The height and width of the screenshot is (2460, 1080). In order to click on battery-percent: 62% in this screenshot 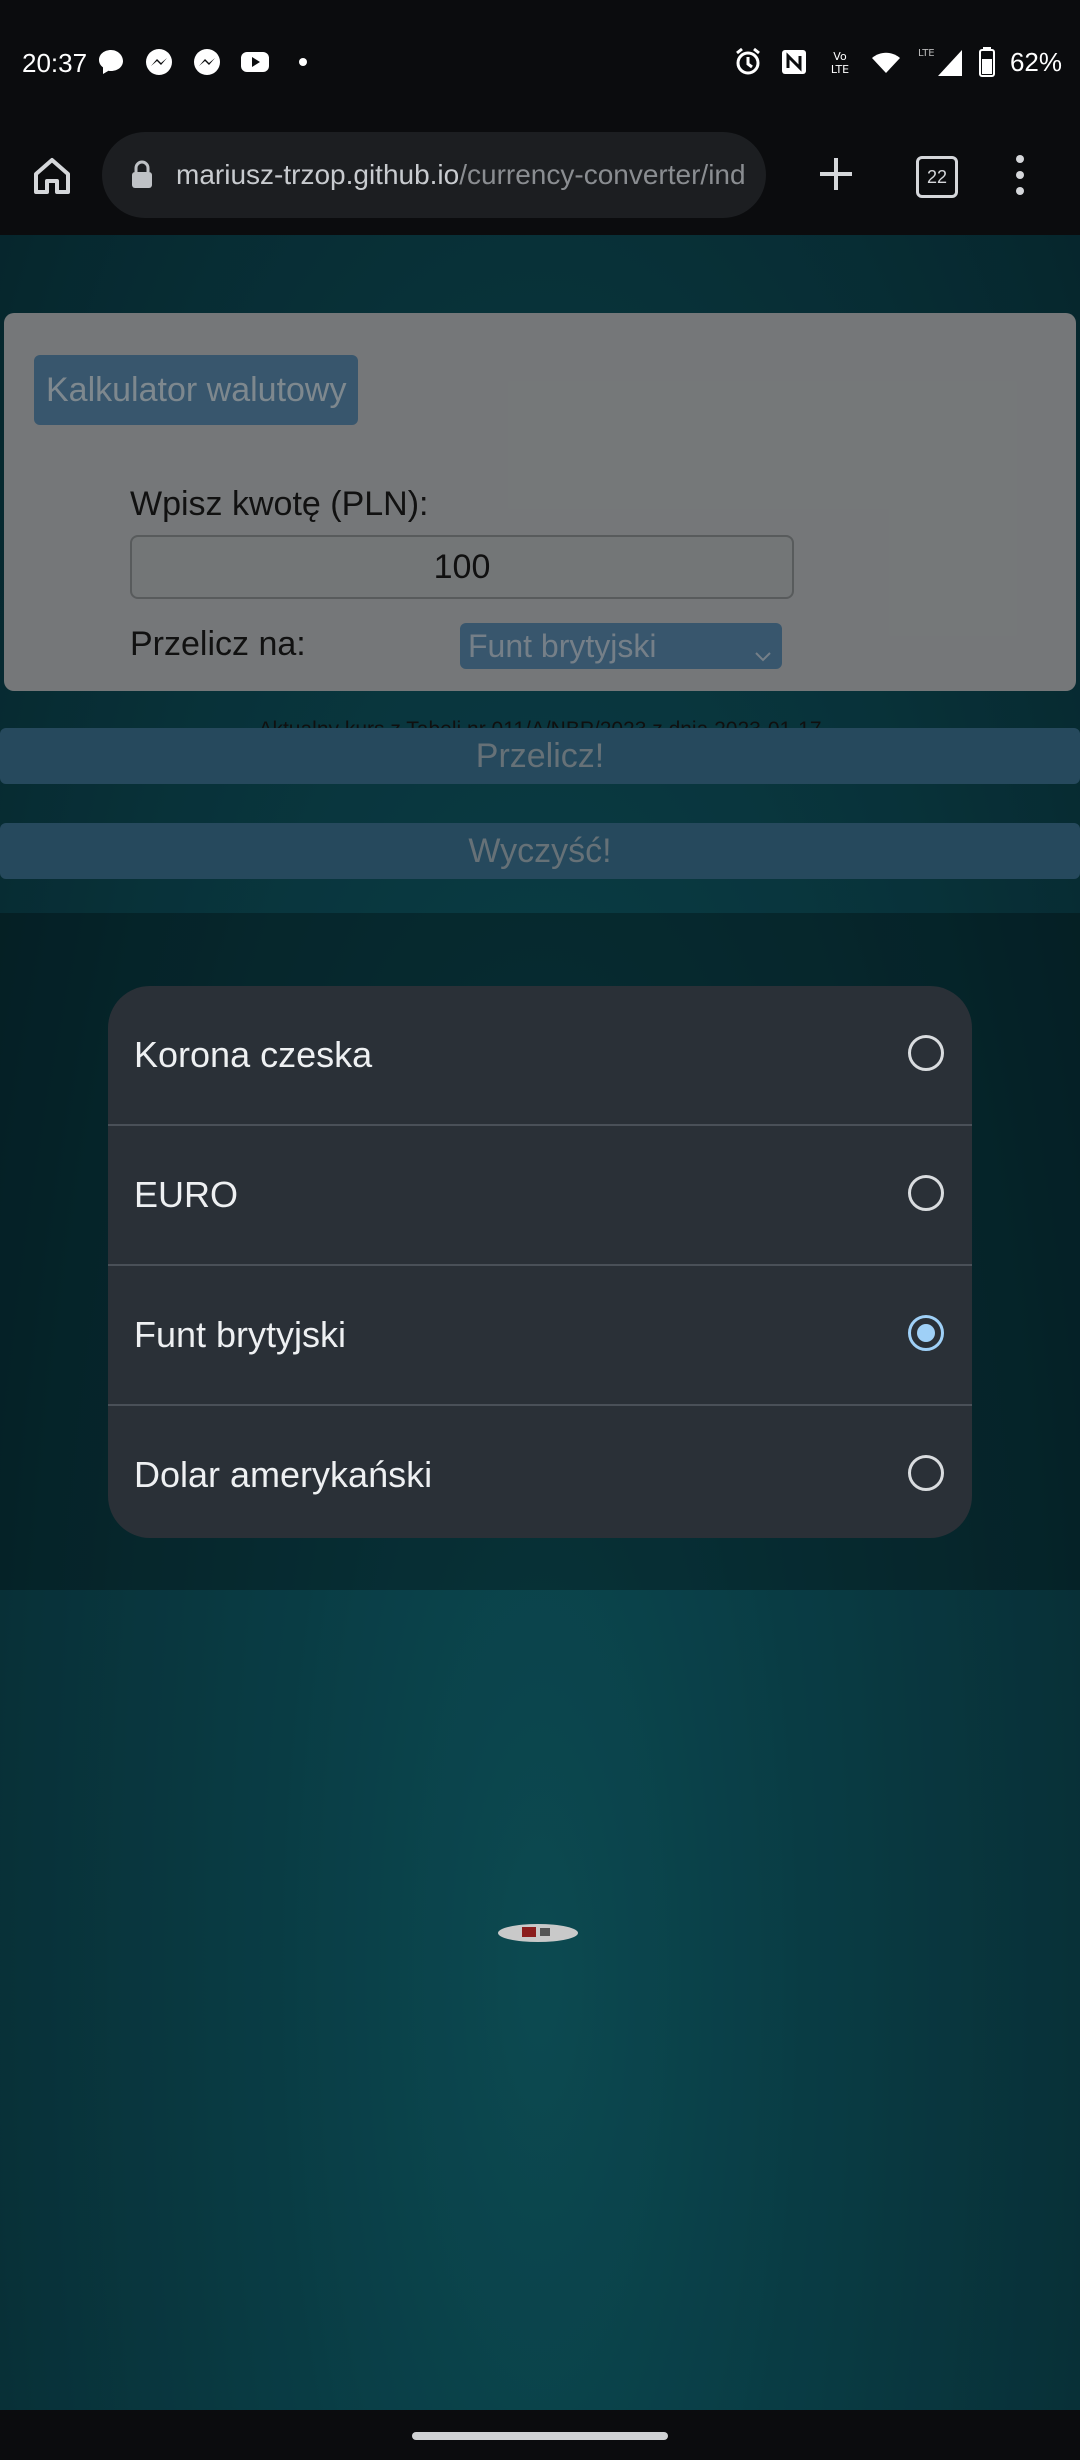, I will do `click(1035, 61)`.